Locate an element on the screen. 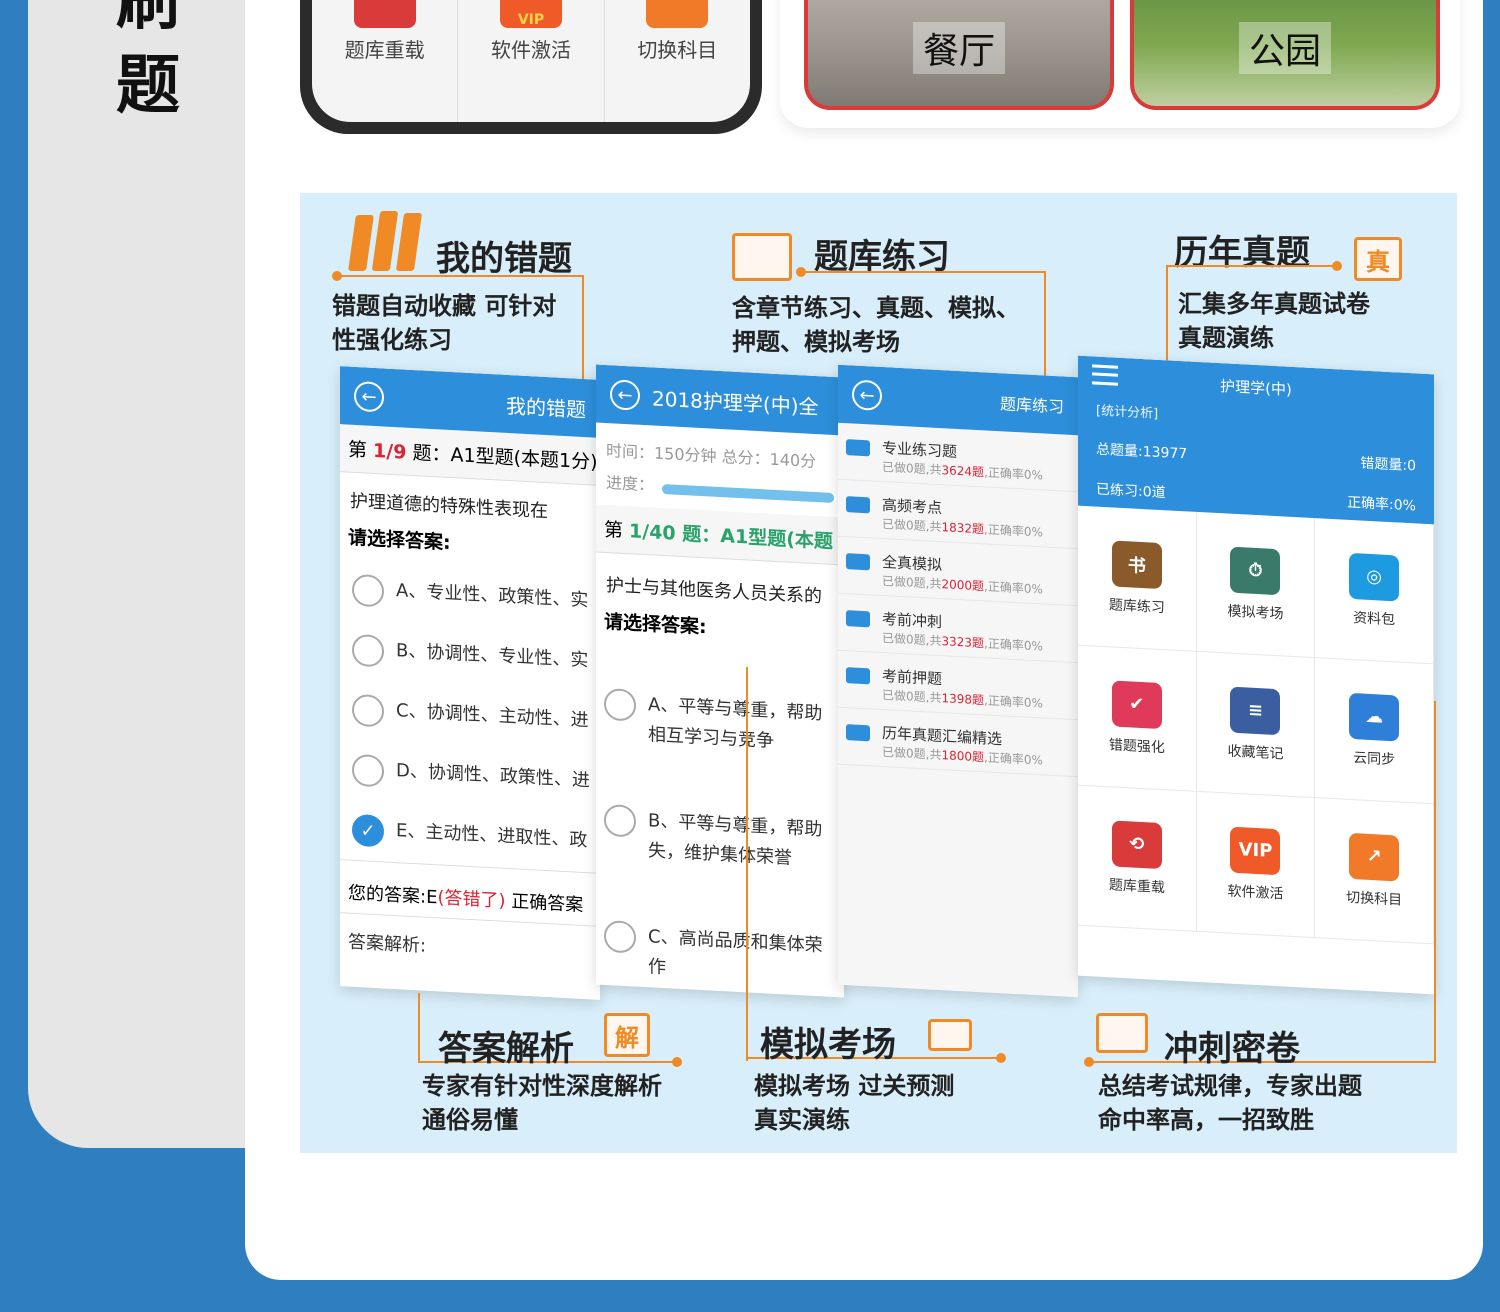 This screenshot has width=1500, height=1312. scene-park: 公园 is located at coordinates (1285, 55).